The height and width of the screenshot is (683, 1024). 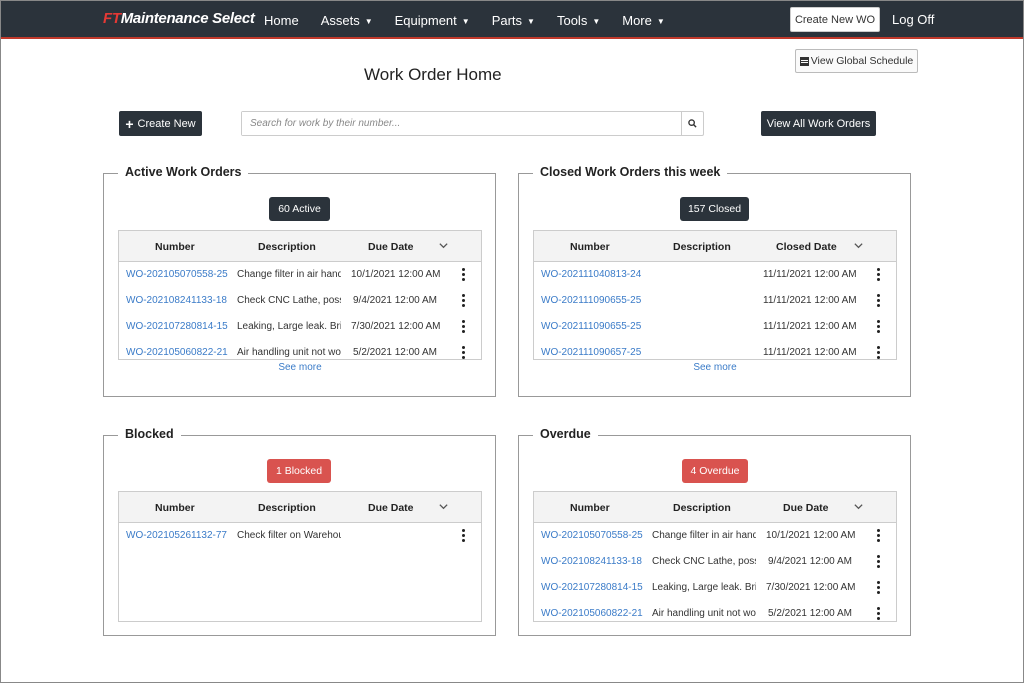 What do you see at coordinates (643, 20) in the screenshot?
I see `nav-more: More ▼` at bounding box center [643, 20].